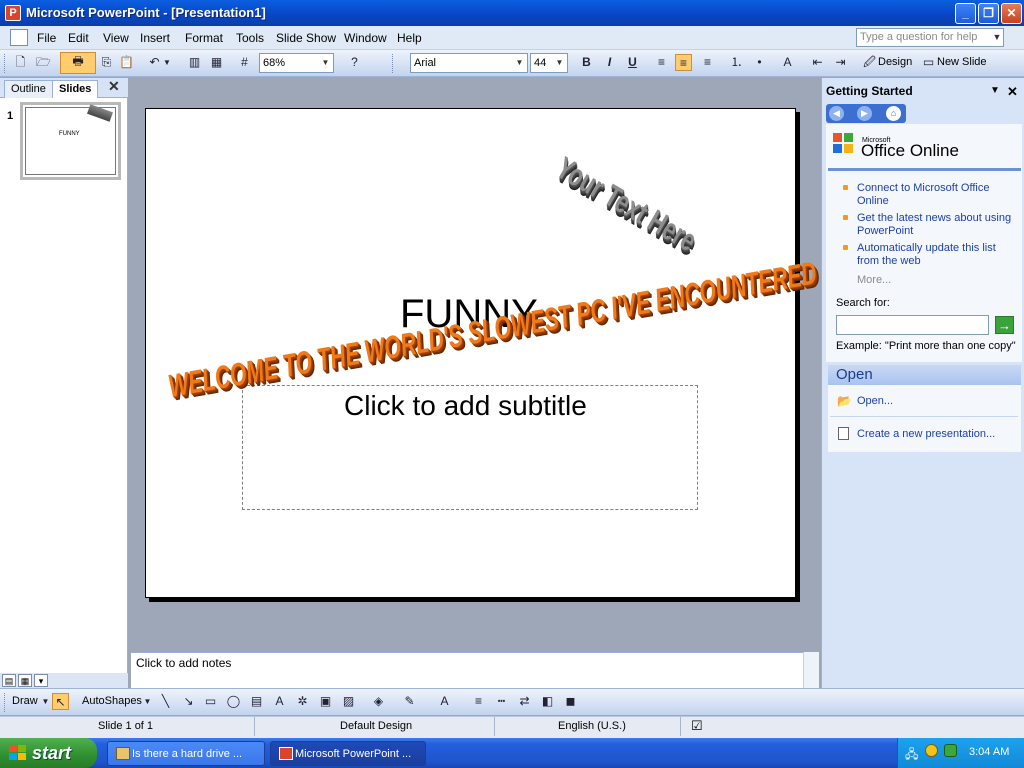 The image size is (1024, 768). Describe the element at coordinates (183, 663) in the screenshot. I see `notes-placeholder: Click to add notes` at that location.